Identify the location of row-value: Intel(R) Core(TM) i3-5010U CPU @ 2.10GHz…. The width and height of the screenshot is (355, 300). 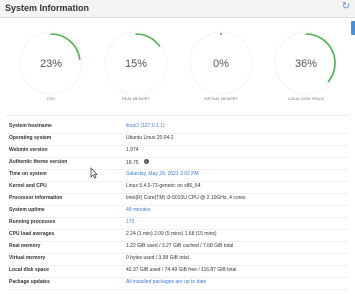
(186, 198).